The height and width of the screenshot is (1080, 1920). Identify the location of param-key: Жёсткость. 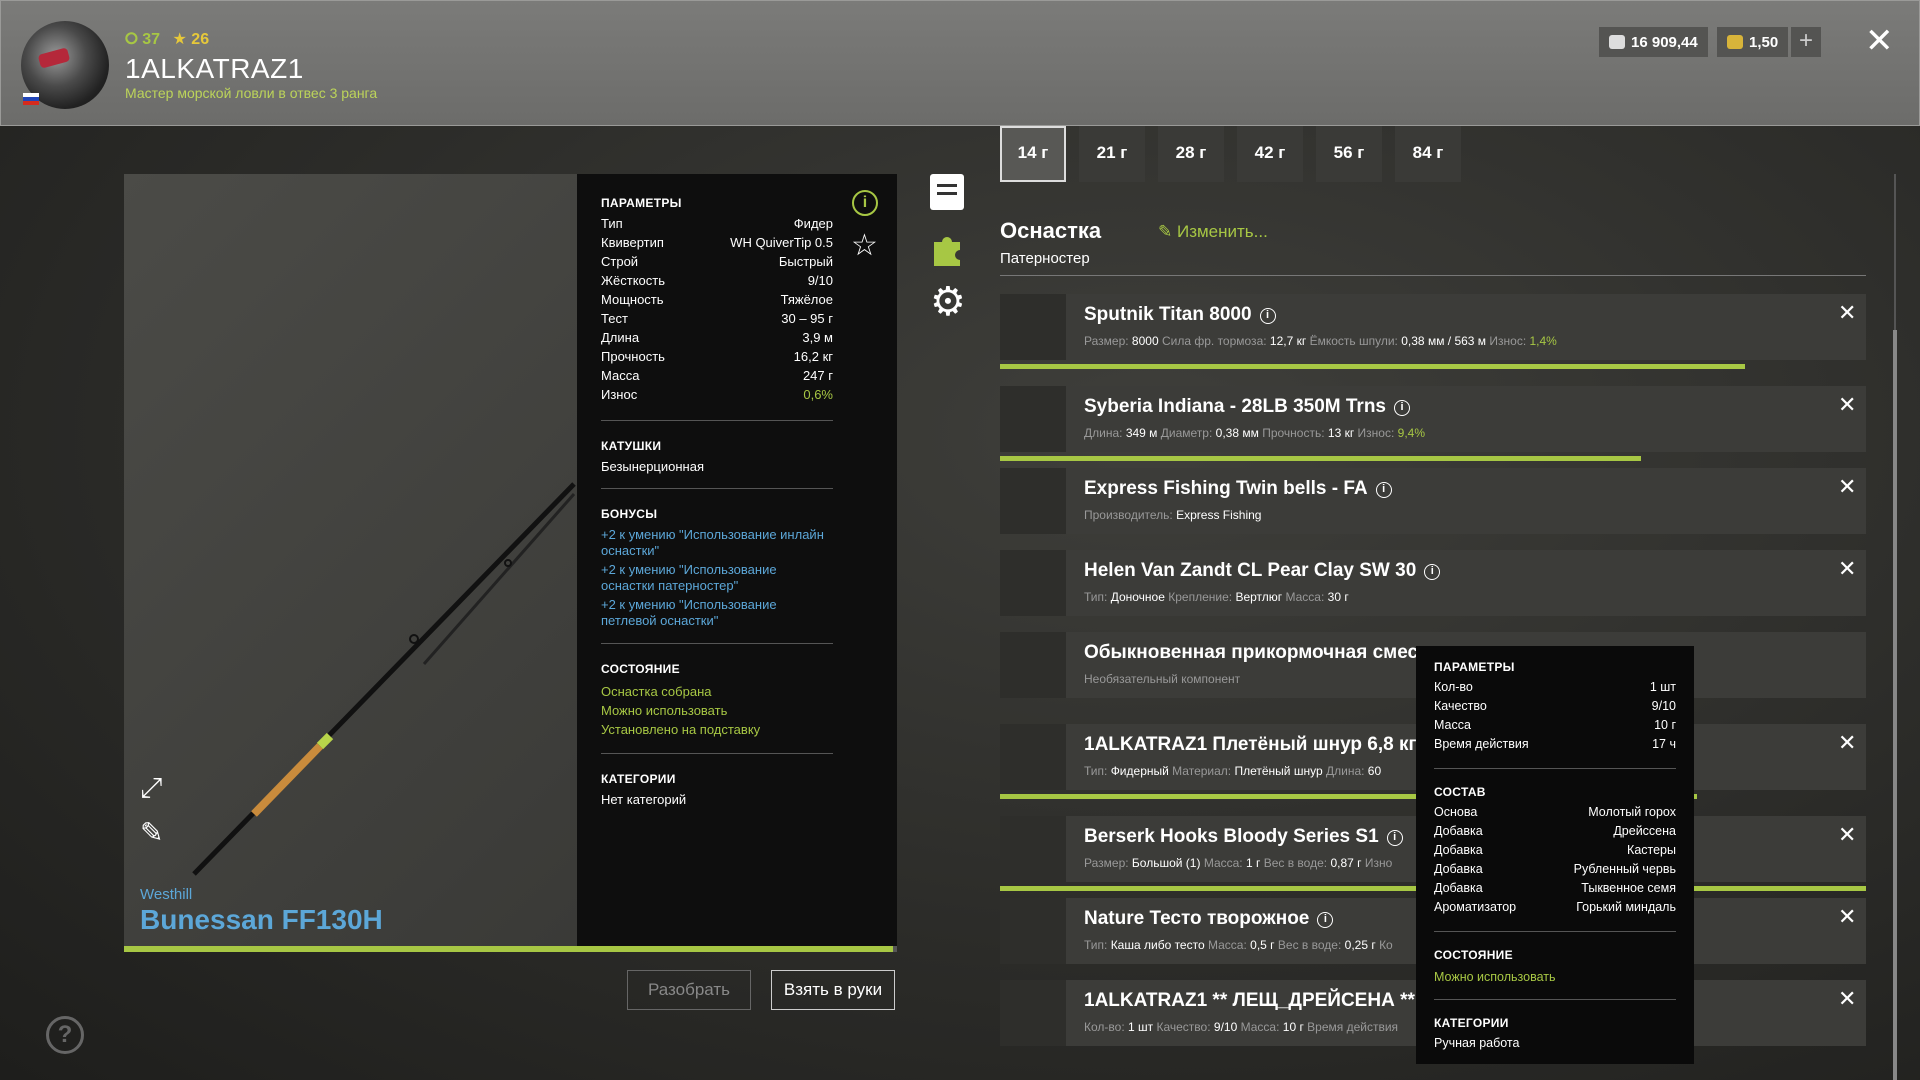
(633, 280).